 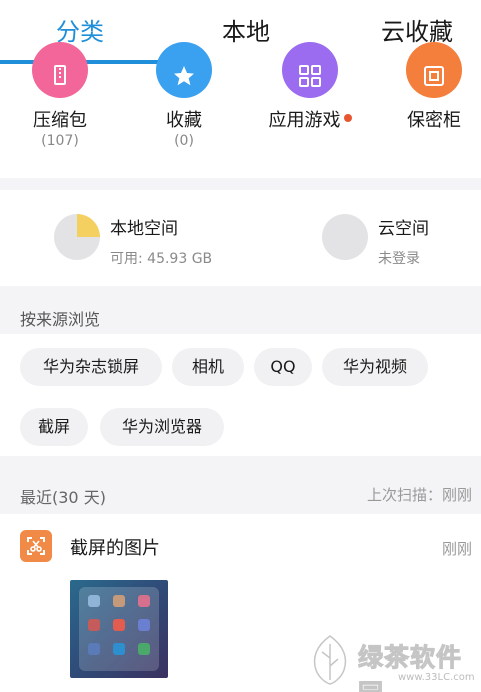 I want to click on thumbnail-folder, so click(x=119, y=629).